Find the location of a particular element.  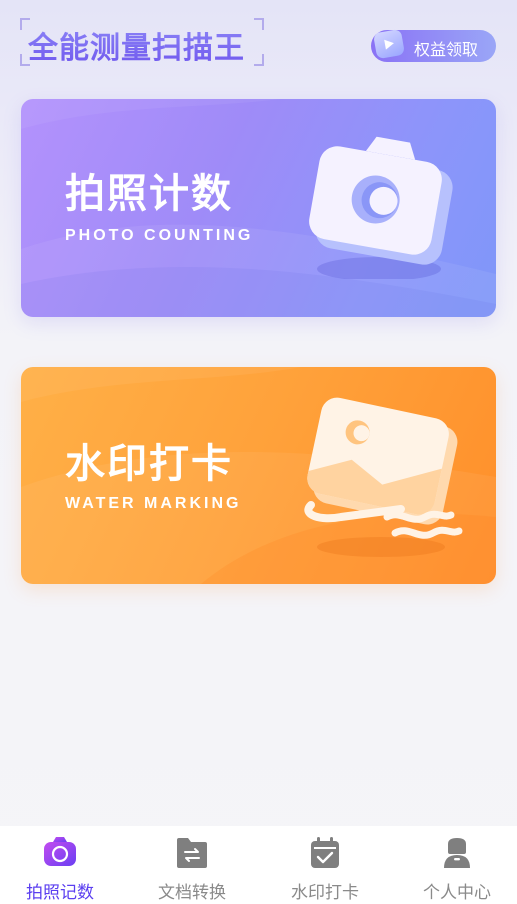

nav-label: 拍照记数 is located at coordinates (60, 893).